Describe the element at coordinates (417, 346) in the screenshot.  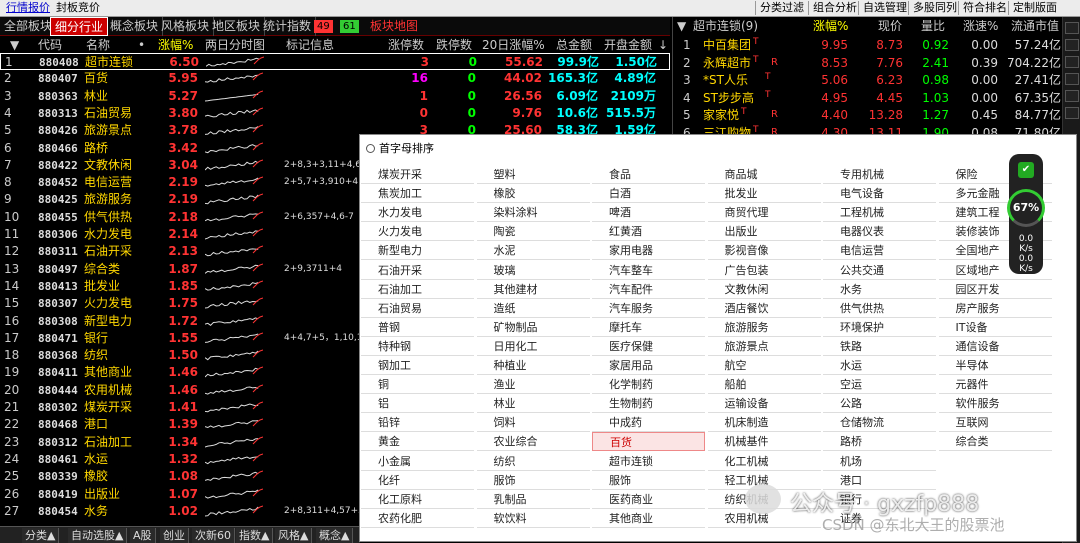
I see `industry-item: 特种钢` at that location.